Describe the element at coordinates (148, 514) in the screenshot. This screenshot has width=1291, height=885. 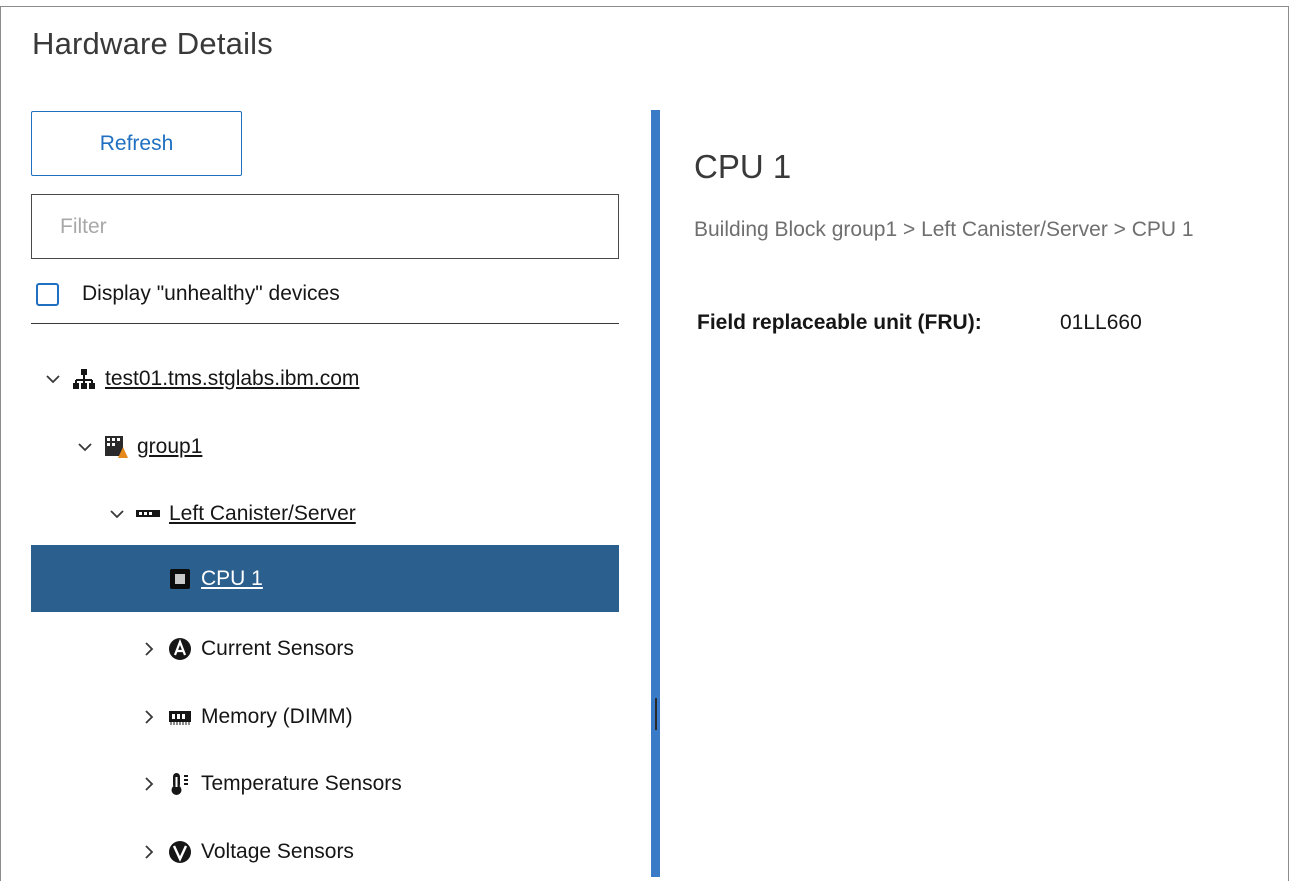
I see `server-icon` at that location.